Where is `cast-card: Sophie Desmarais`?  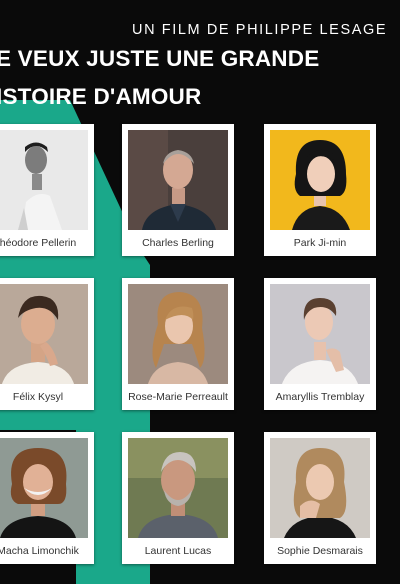
cast-card: Sophie Desmarais is located at coordinates (320, 498).